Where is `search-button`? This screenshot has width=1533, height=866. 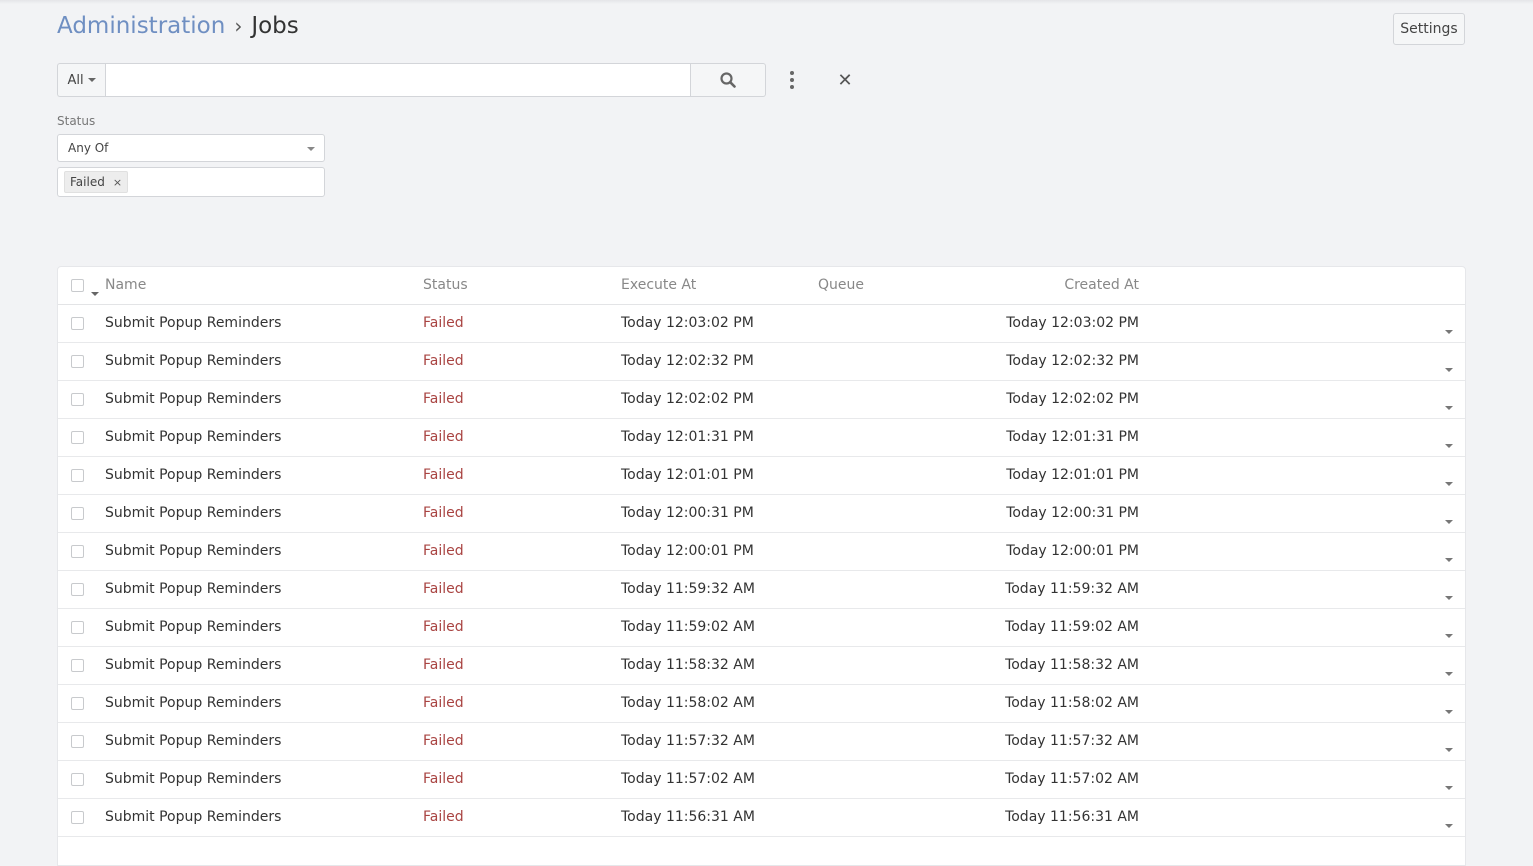 search-button is located at coordinates (728, 80).